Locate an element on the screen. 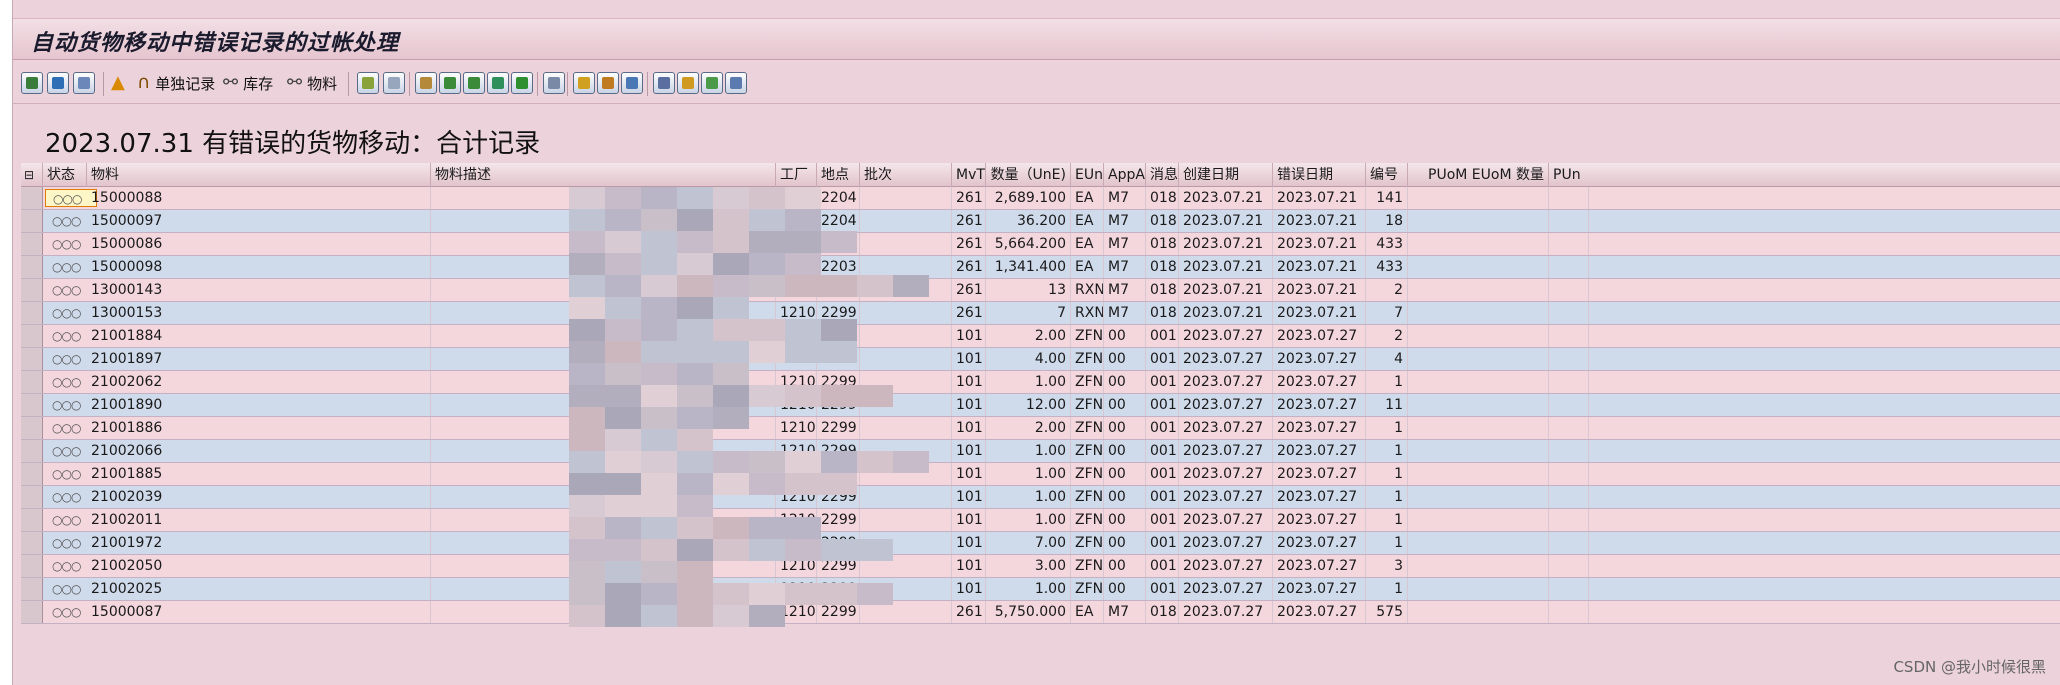  print-button is located at coordinates (554, 83).